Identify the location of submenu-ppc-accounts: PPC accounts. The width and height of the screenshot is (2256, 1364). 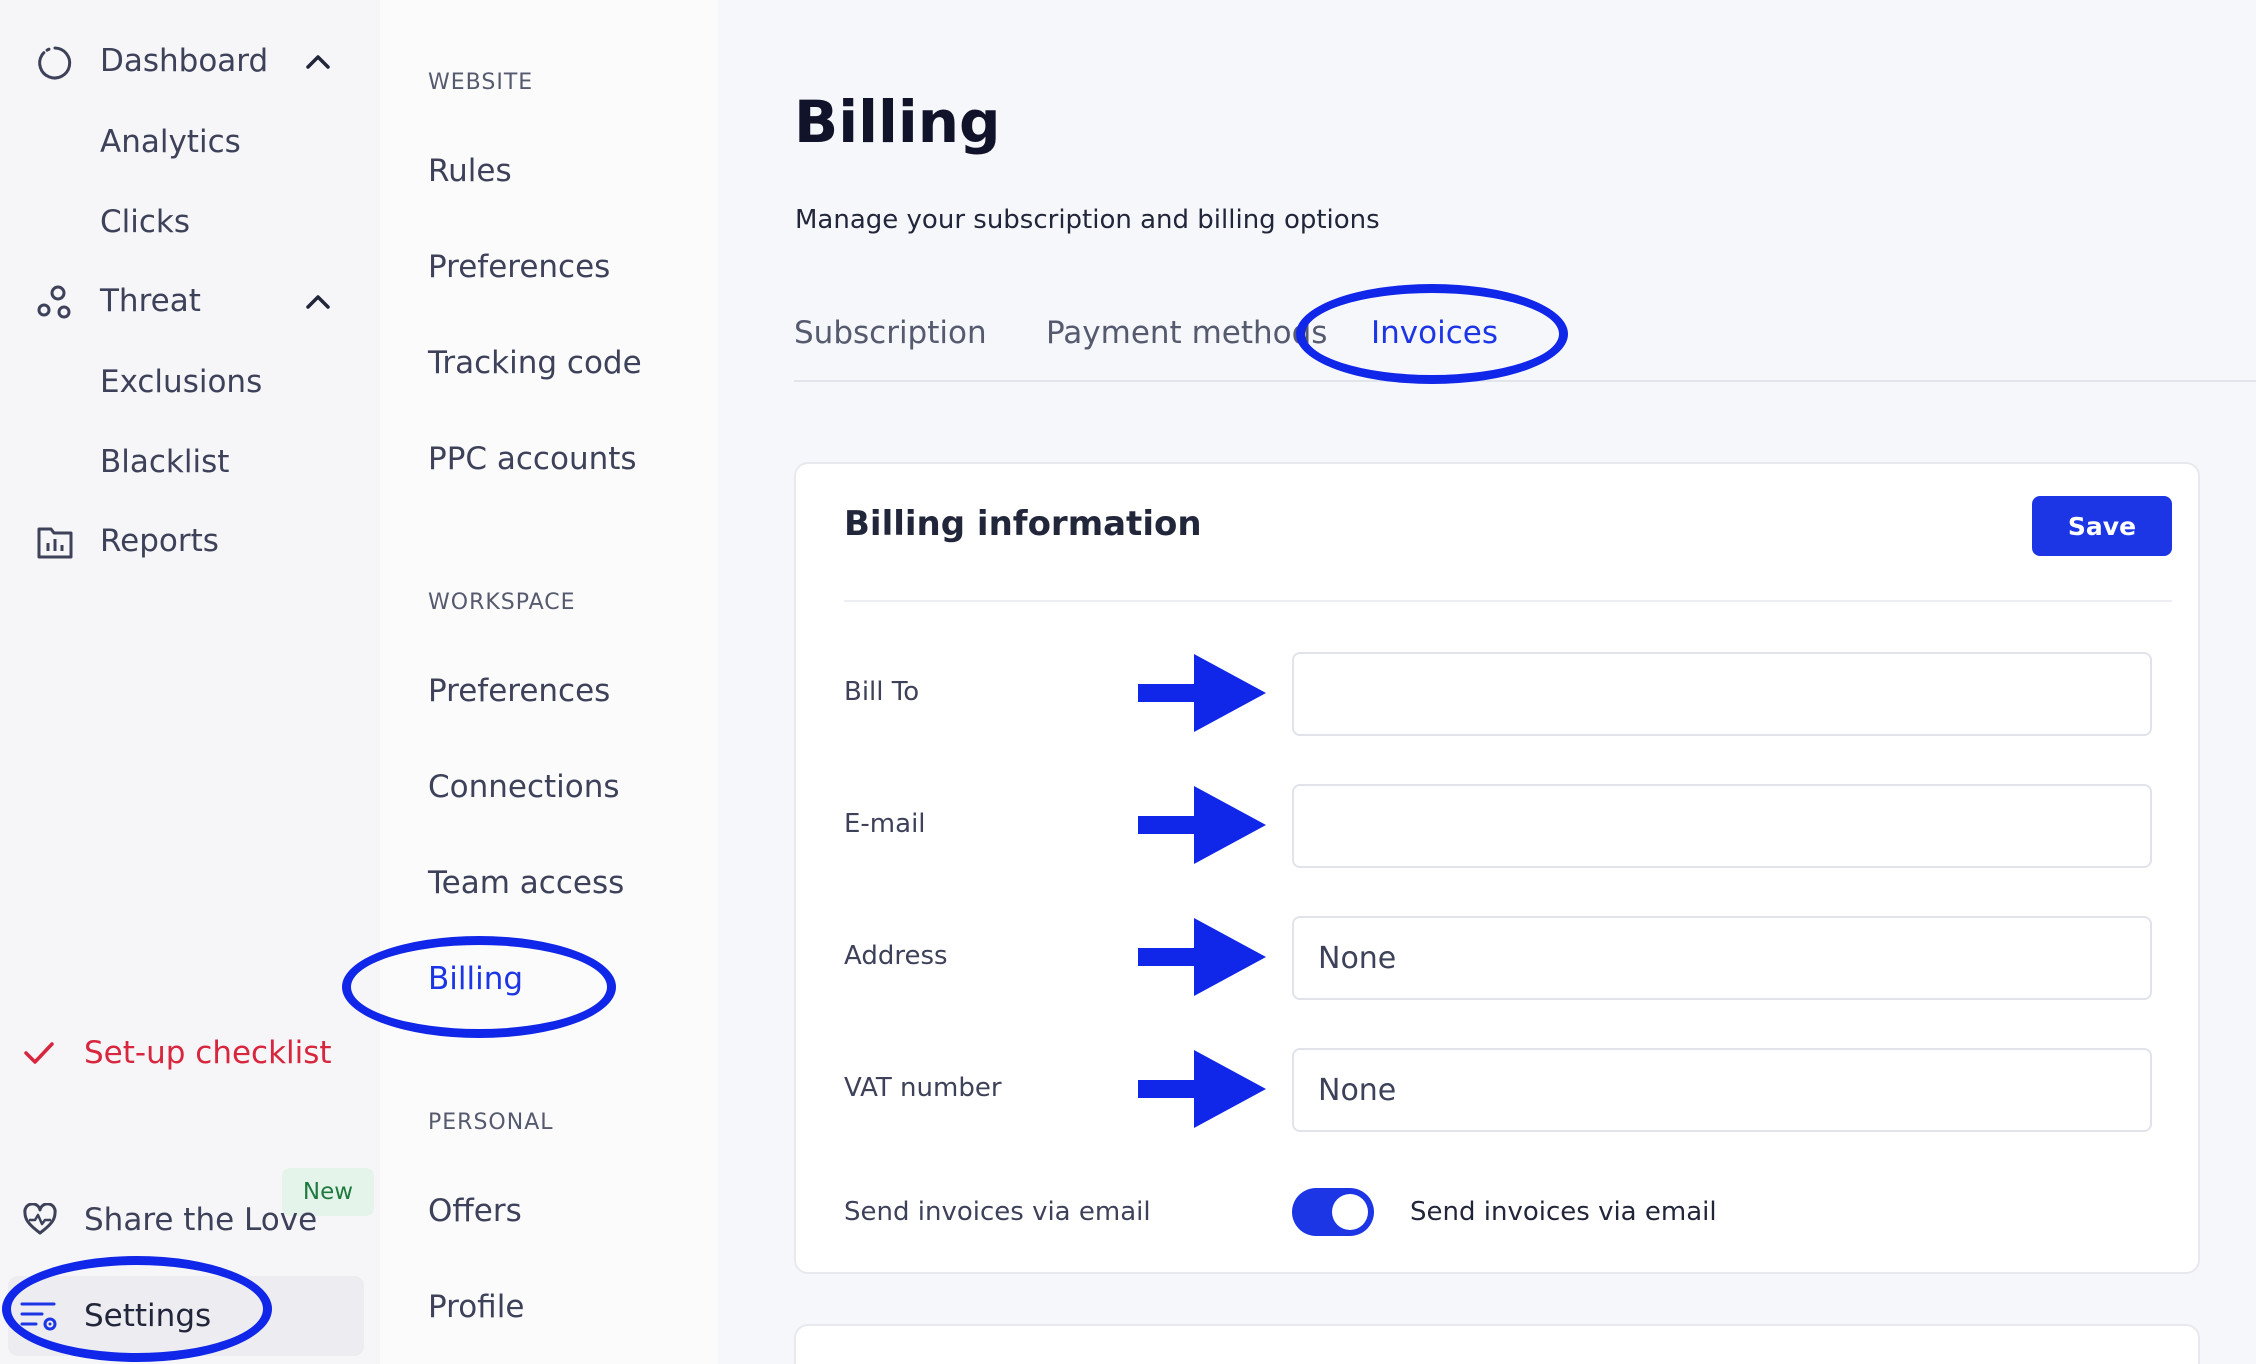
(532, 459).